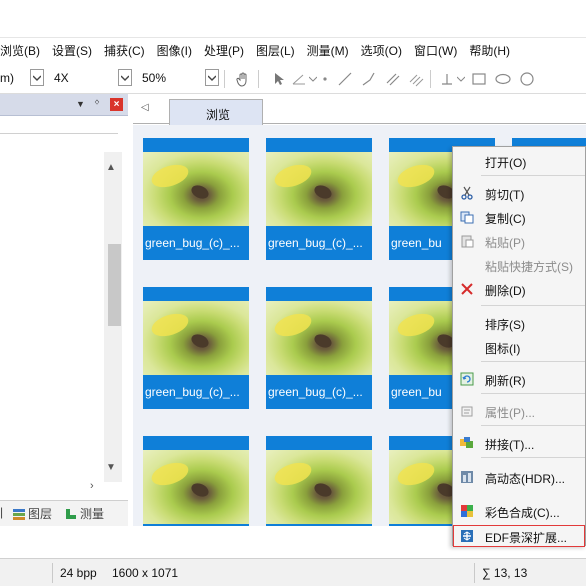 The width and height of the screenshot is (586, 586). What do you see at coordinates (114, 285) in the screenshot?
I see `panel-scroll-thumb` at bounding box center [114, 285].